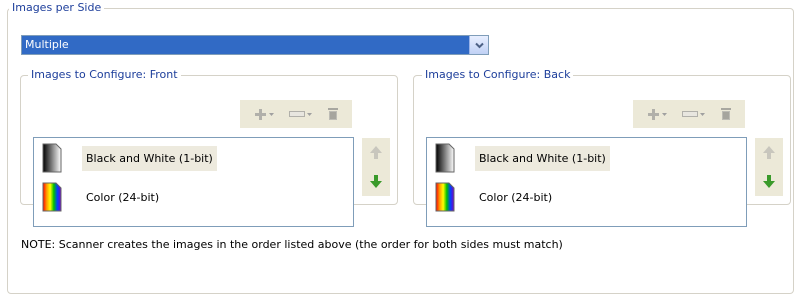 This screenshot has width=802, height=302. I want to click on back-reorder-buttons, so click(769, 167).